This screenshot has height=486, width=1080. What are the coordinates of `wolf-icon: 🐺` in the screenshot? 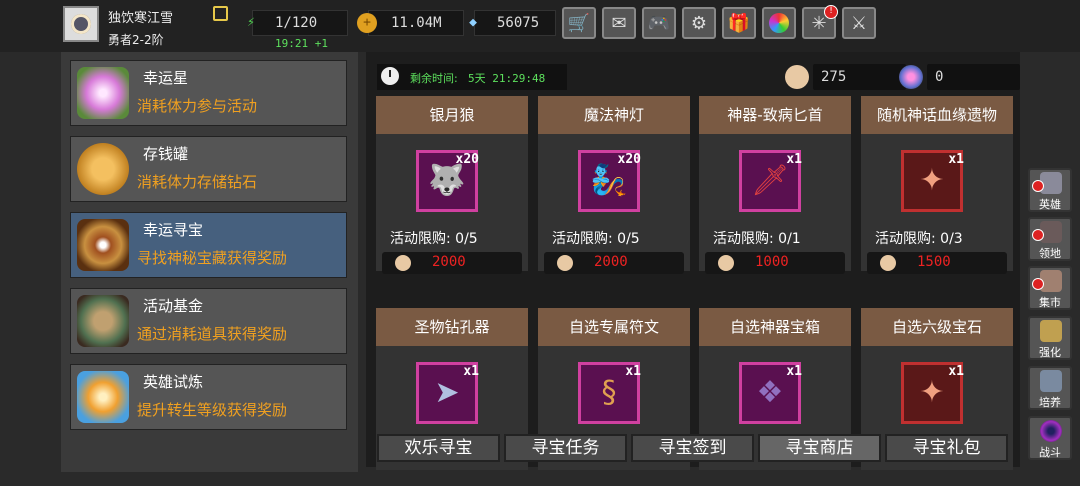 It's located at (447, 180).